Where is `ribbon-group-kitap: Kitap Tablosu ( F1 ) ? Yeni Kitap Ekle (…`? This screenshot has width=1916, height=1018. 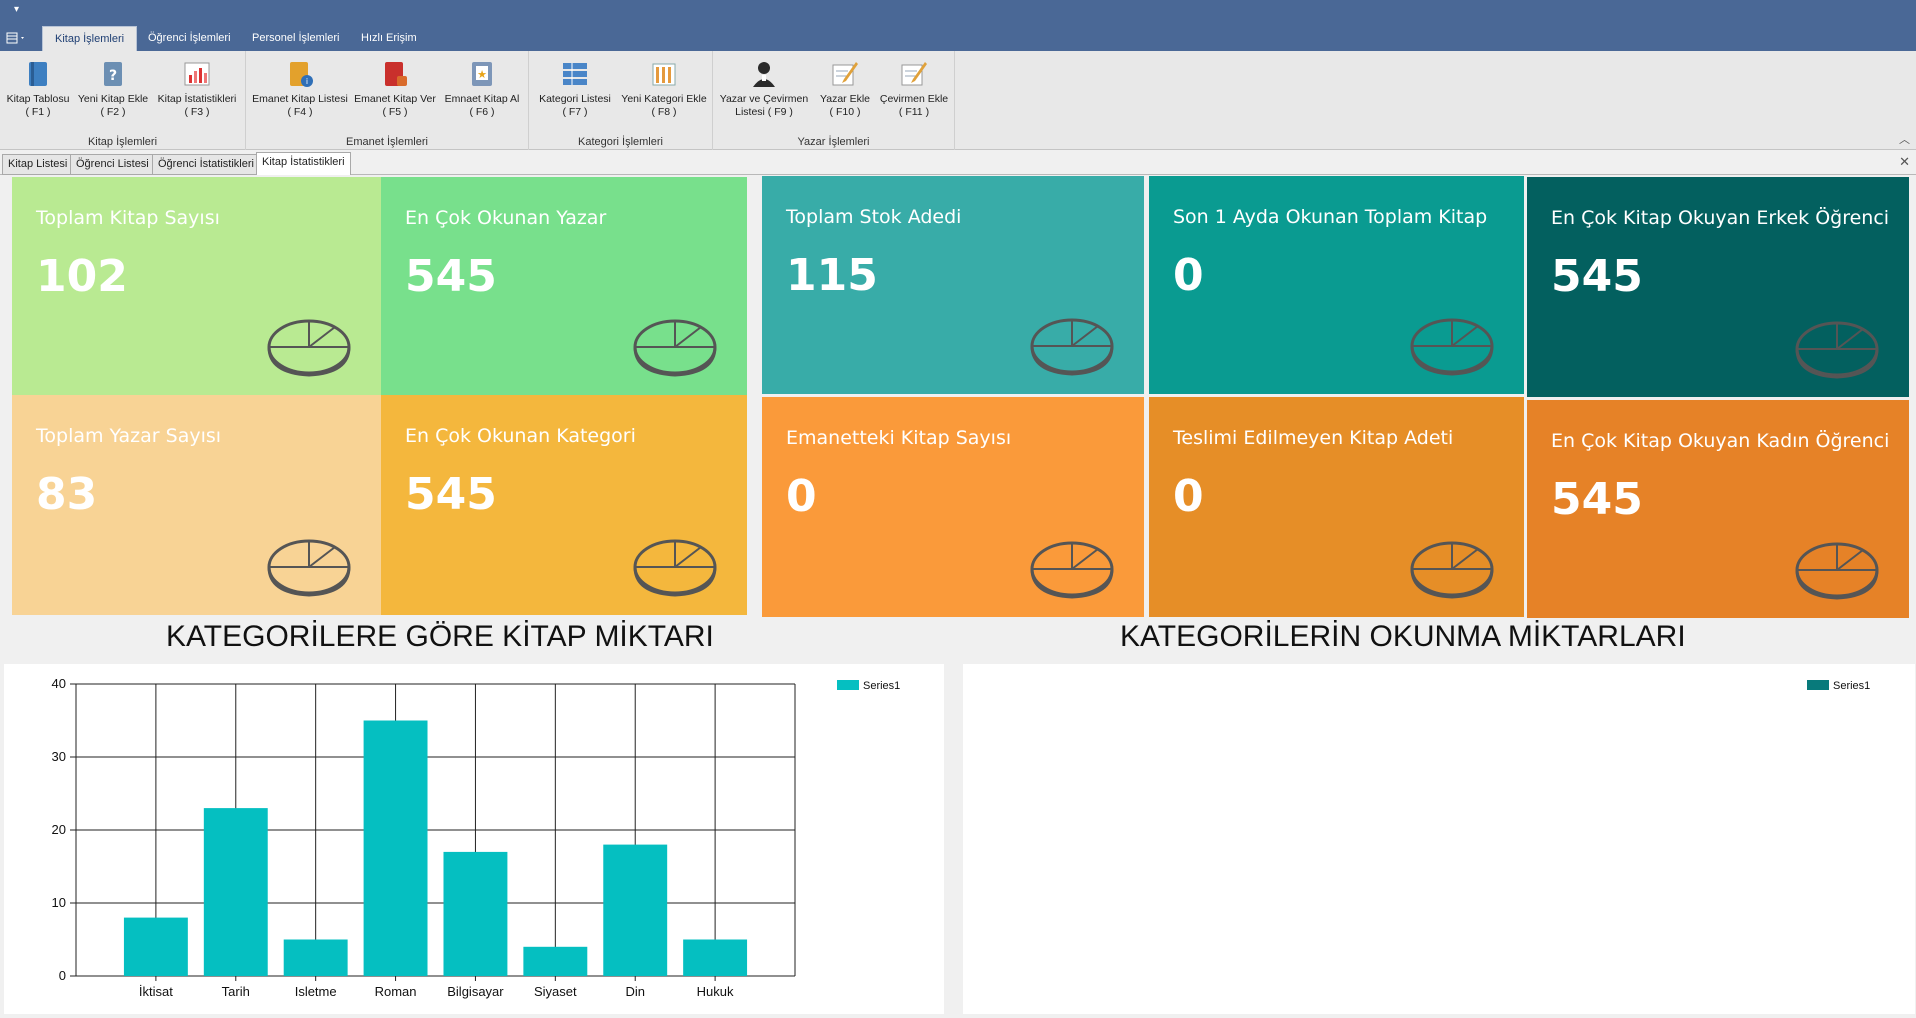 ribbon-group-kitap: Kitap Tablosu ( F1 ) ? Yeni Kitap Ekle (… is located at coordinates (123, 100).